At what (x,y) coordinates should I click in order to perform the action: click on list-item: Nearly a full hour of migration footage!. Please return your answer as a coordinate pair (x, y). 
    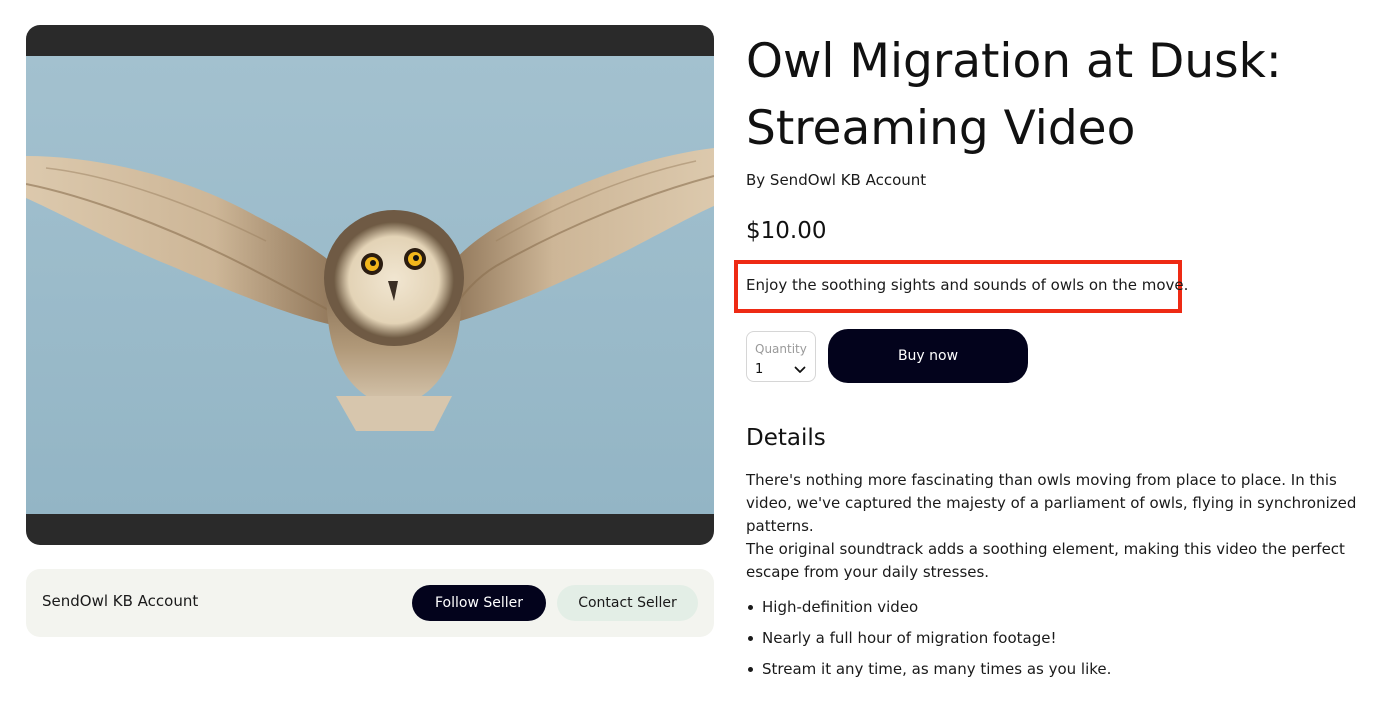
    Looking at the image, I should click on (928, 638).